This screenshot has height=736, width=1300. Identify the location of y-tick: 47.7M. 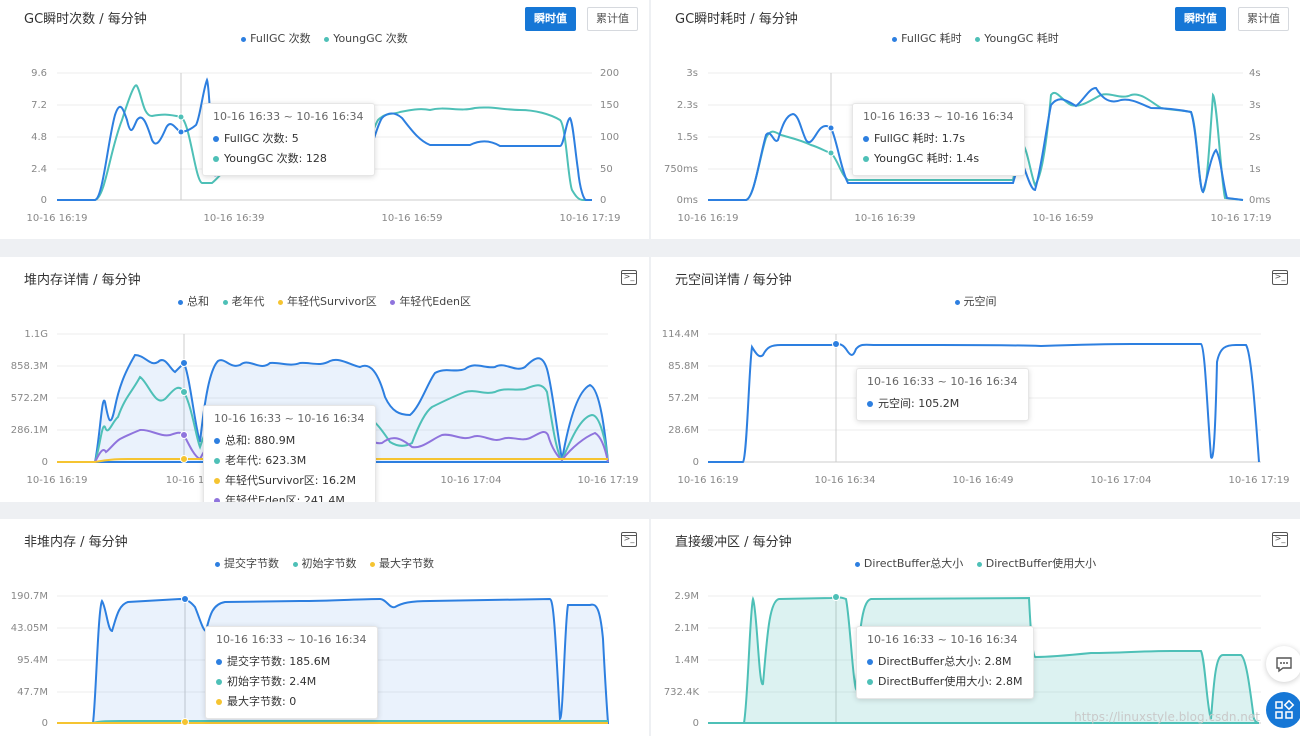
(32, 692).